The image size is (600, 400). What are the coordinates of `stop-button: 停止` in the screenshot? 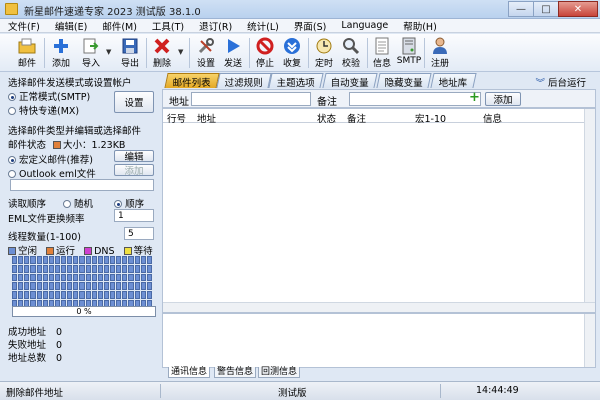 It's located at (265, 53).